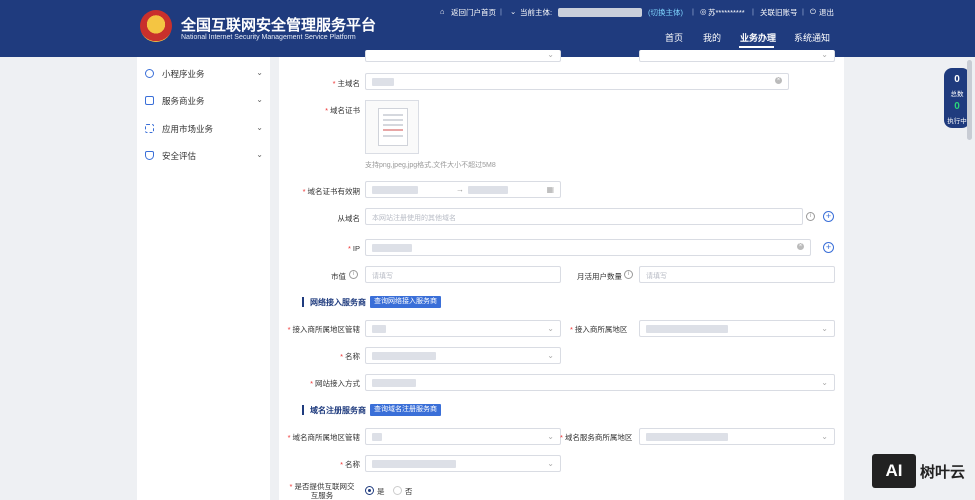 The height and width of the screenshot is (500, 975). What do you see at coordinates (183, 101) in the screenshot?
I see `sidebar-item-label: 服务商业务` at bounding box center [183, 101].